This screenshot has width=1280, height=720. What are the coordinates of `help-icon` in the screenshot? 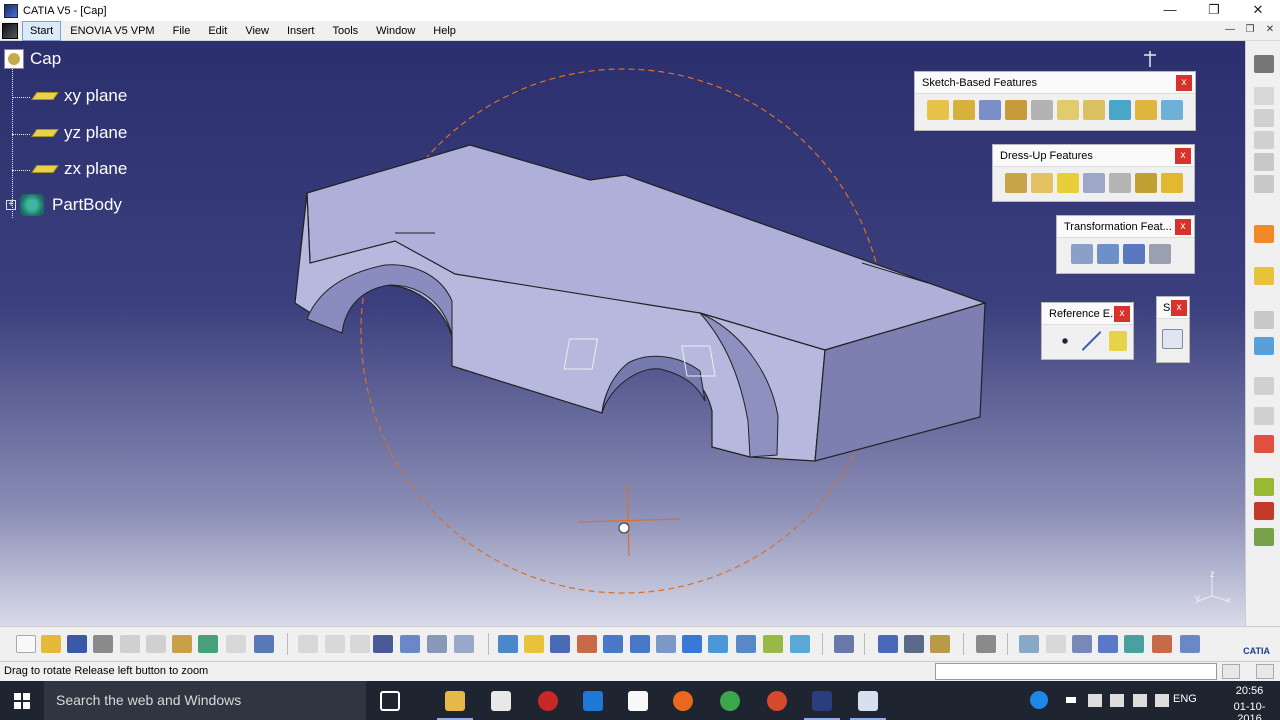 It's located at (1039, 700).